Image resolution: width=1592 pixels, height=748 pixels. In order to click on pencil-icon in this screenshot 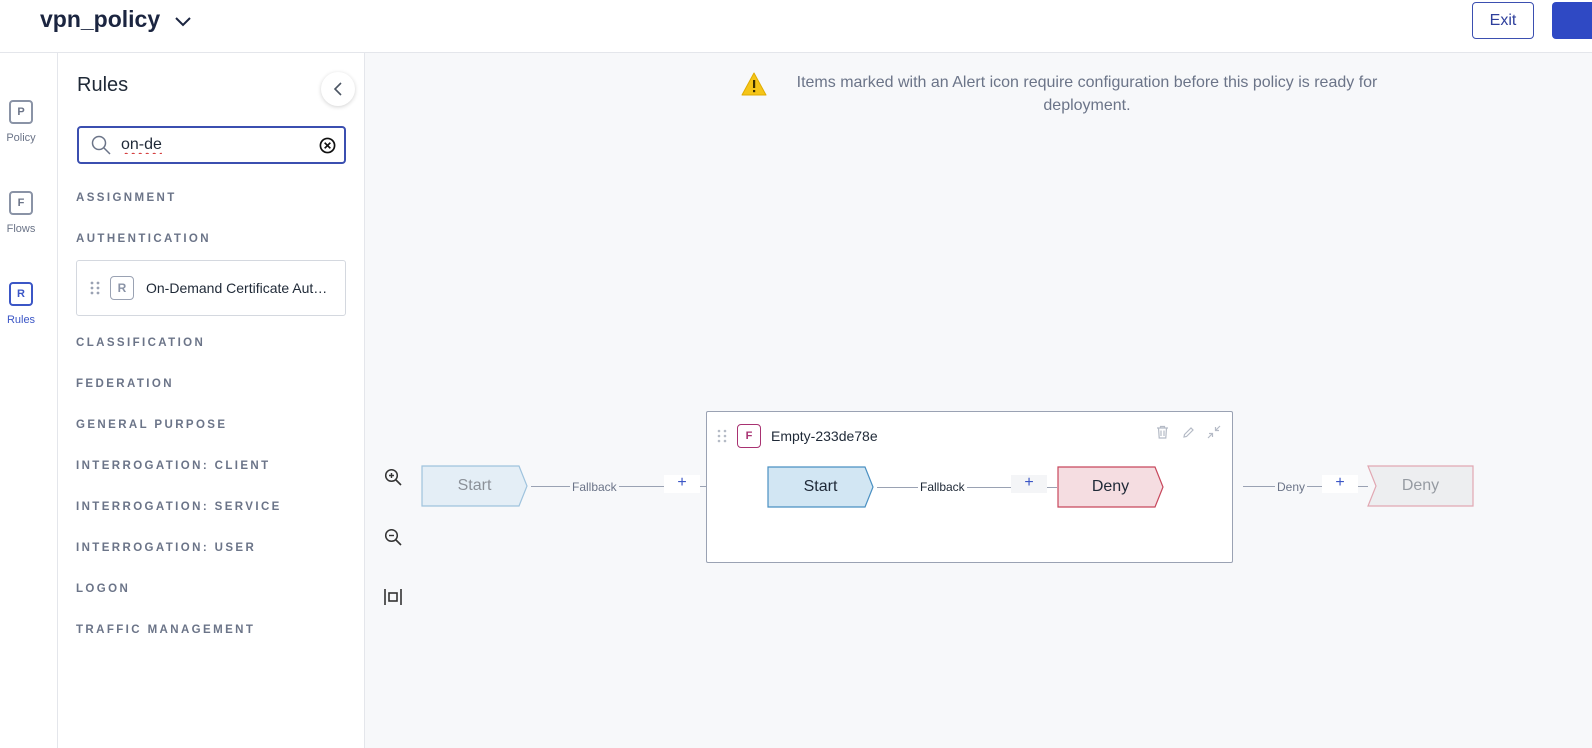, I will do `click(1188, 432)`.